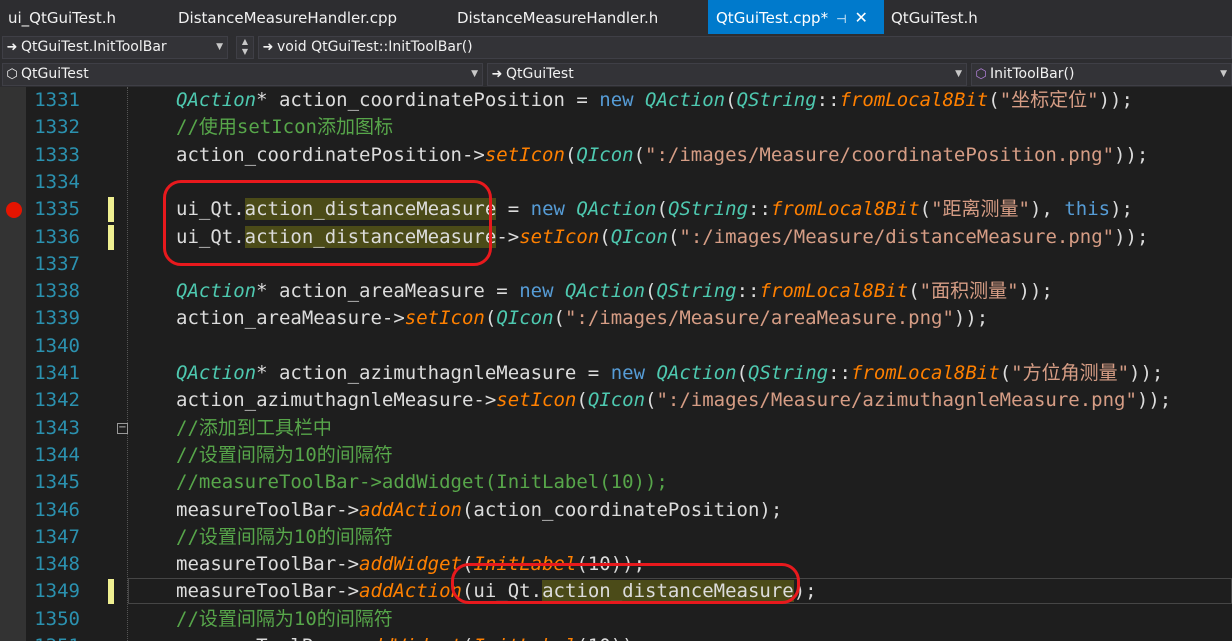 This screenshot has width=1232, height=641. Describe the element at coordinates (57, 291) in the screenshot. I see `line-number: 1338` at that location.